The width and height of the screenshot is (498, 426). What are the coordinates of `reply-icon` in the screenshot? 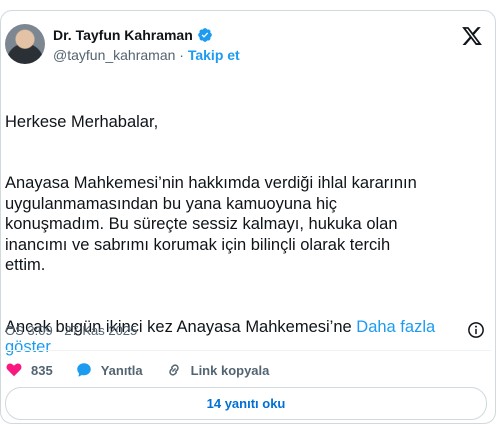 It's located at (83, 370).